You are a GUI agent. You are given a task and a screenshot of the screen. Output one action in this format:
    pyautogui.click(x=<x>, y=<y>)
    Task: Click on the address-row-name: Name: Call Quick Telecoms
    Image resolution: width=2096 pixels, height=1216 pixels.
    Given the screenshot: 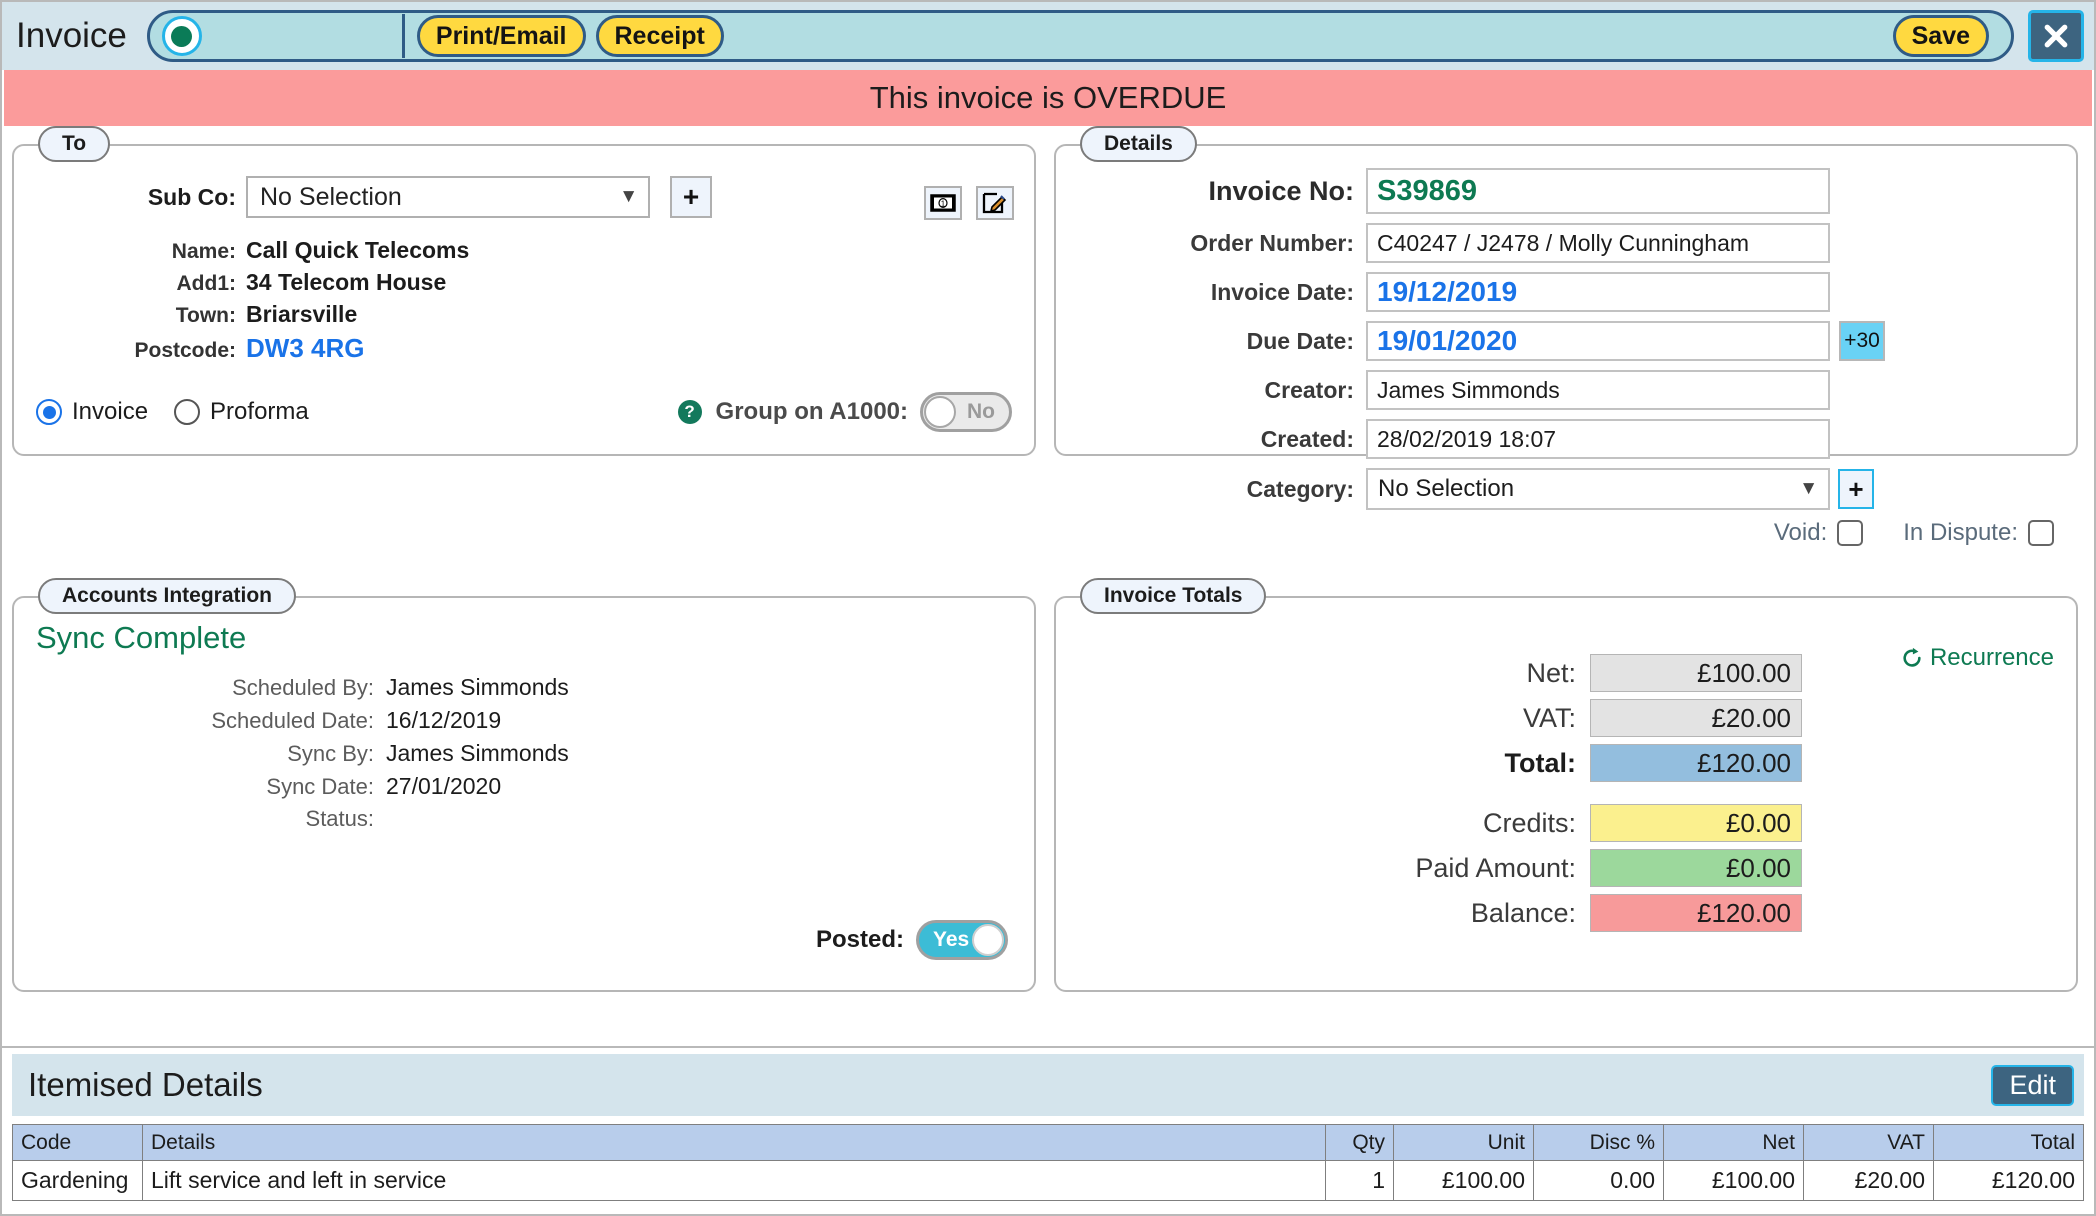 What is the action you would take?
    pyautogui.click(x=524, y=250)
    